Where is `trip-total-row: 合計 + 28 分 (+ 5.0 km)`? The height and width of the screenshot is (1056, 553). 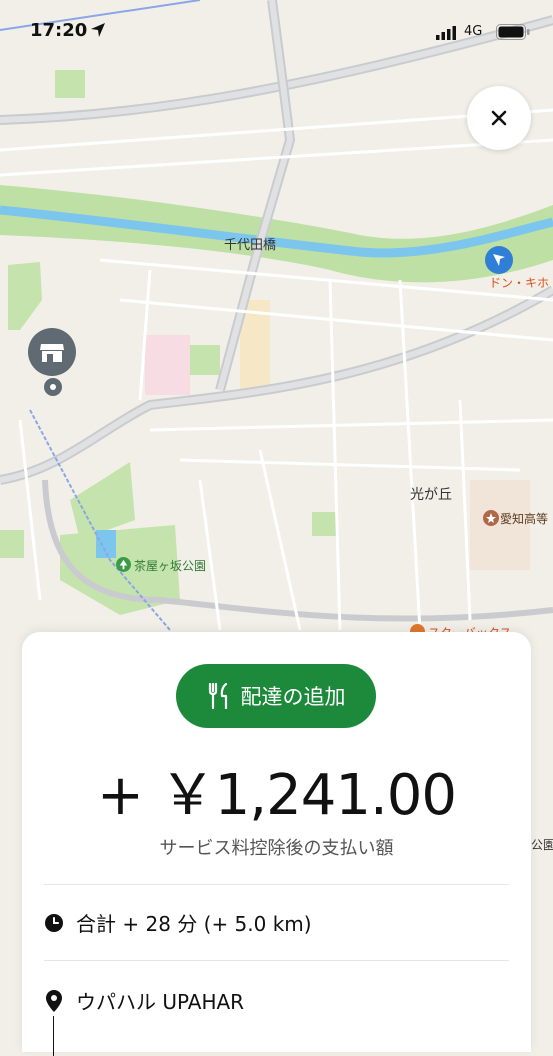
trip-total-row: 合計 + 28 分 (+ 5.0 km) is located at coordinates (178, 922).